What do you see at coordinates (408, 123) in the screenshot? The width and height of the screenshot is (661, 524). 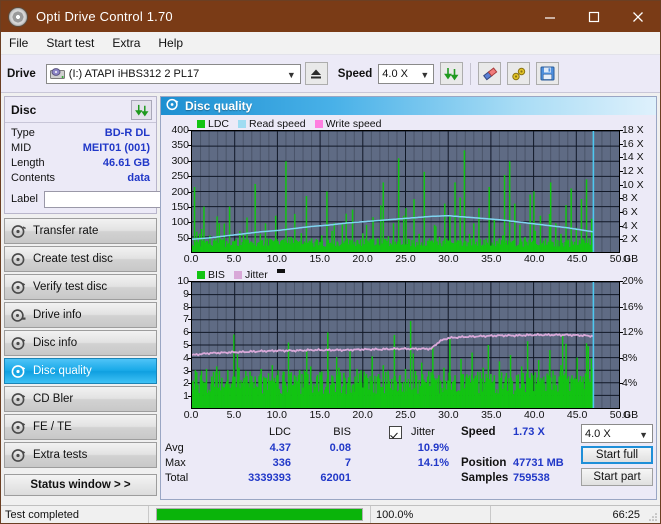 I see `top-chart-legend: LDC Read speed Write speed` at bounding box center [408, 123].